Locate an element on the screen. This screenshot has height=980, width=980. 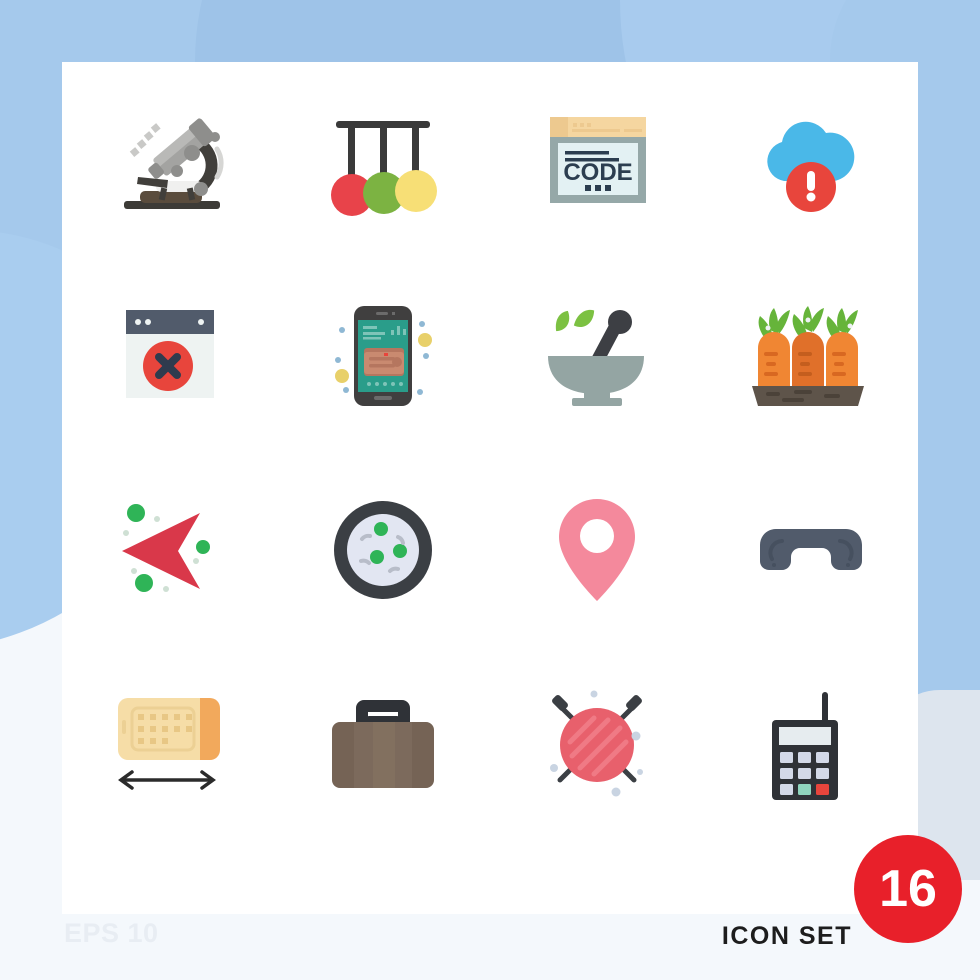
icon-set-label: ICON SET is located at coordinates (786, 936).